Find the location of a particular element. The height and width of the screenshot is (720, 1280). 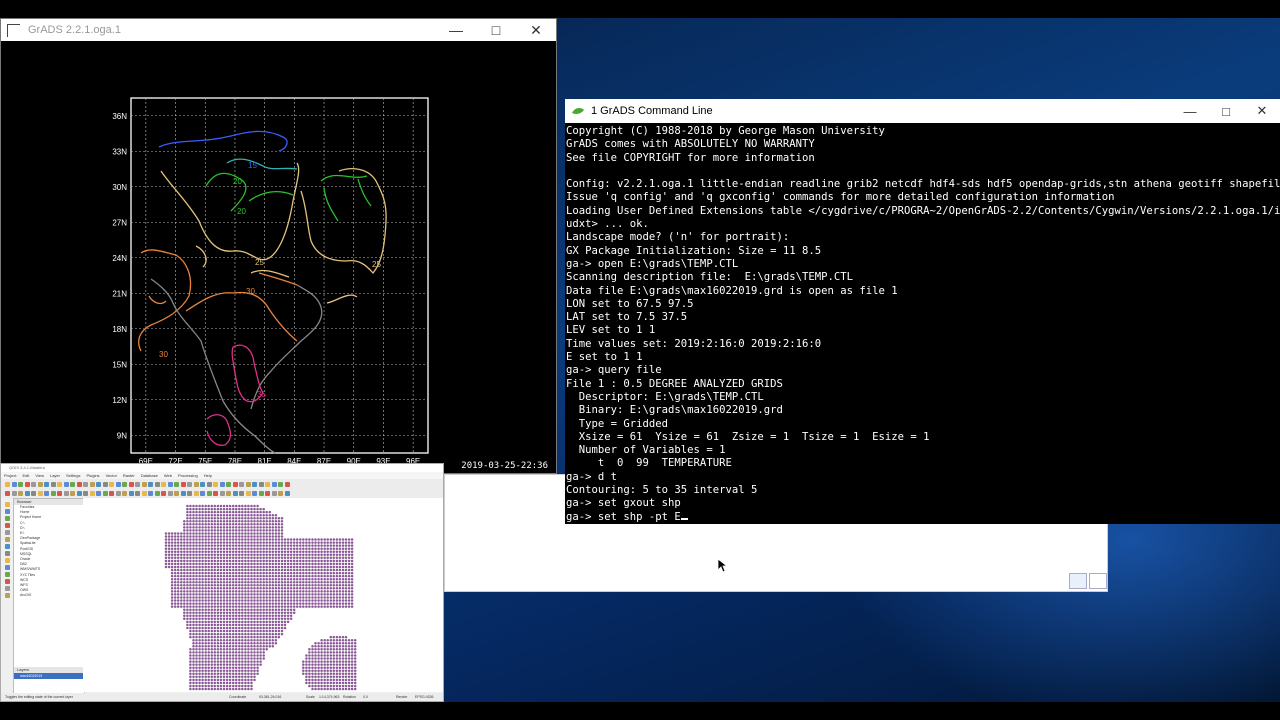

qgis-menu-item: Vector is located at coordinates (111, 475).